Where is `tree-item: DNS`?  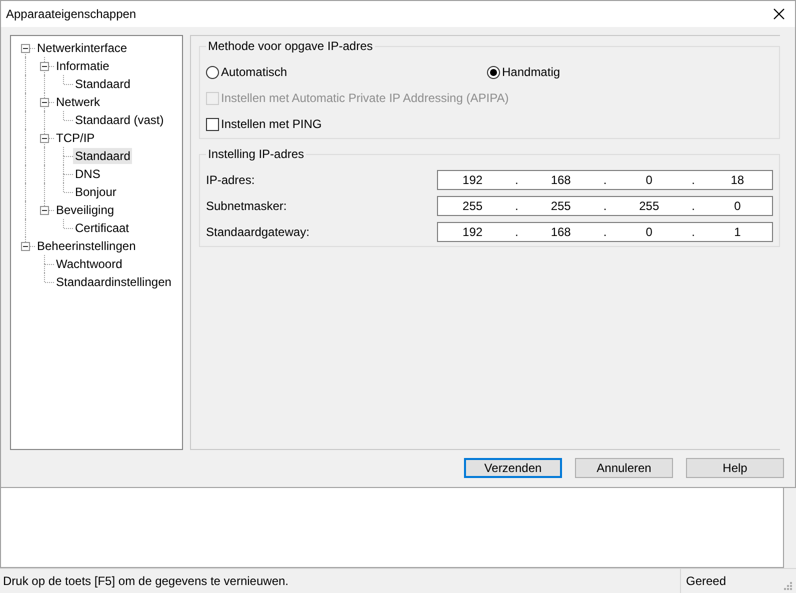
tree-item: DNS is located at coordinates (87, 174).